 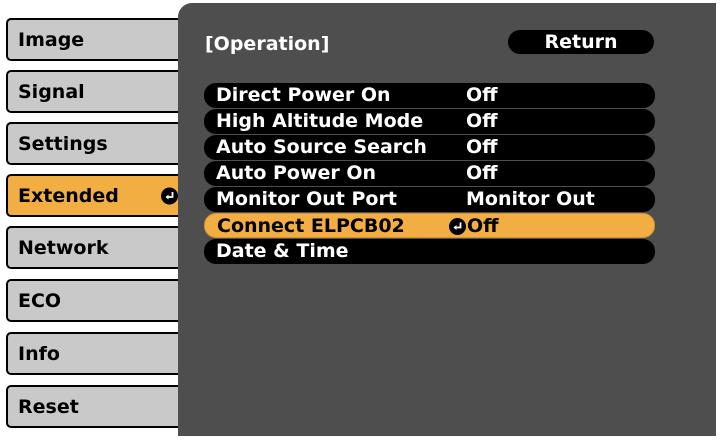 I want to click on setting-row-monitor-out-port: Monitor Out Port Monitor Out, so click(x=429, y=199).